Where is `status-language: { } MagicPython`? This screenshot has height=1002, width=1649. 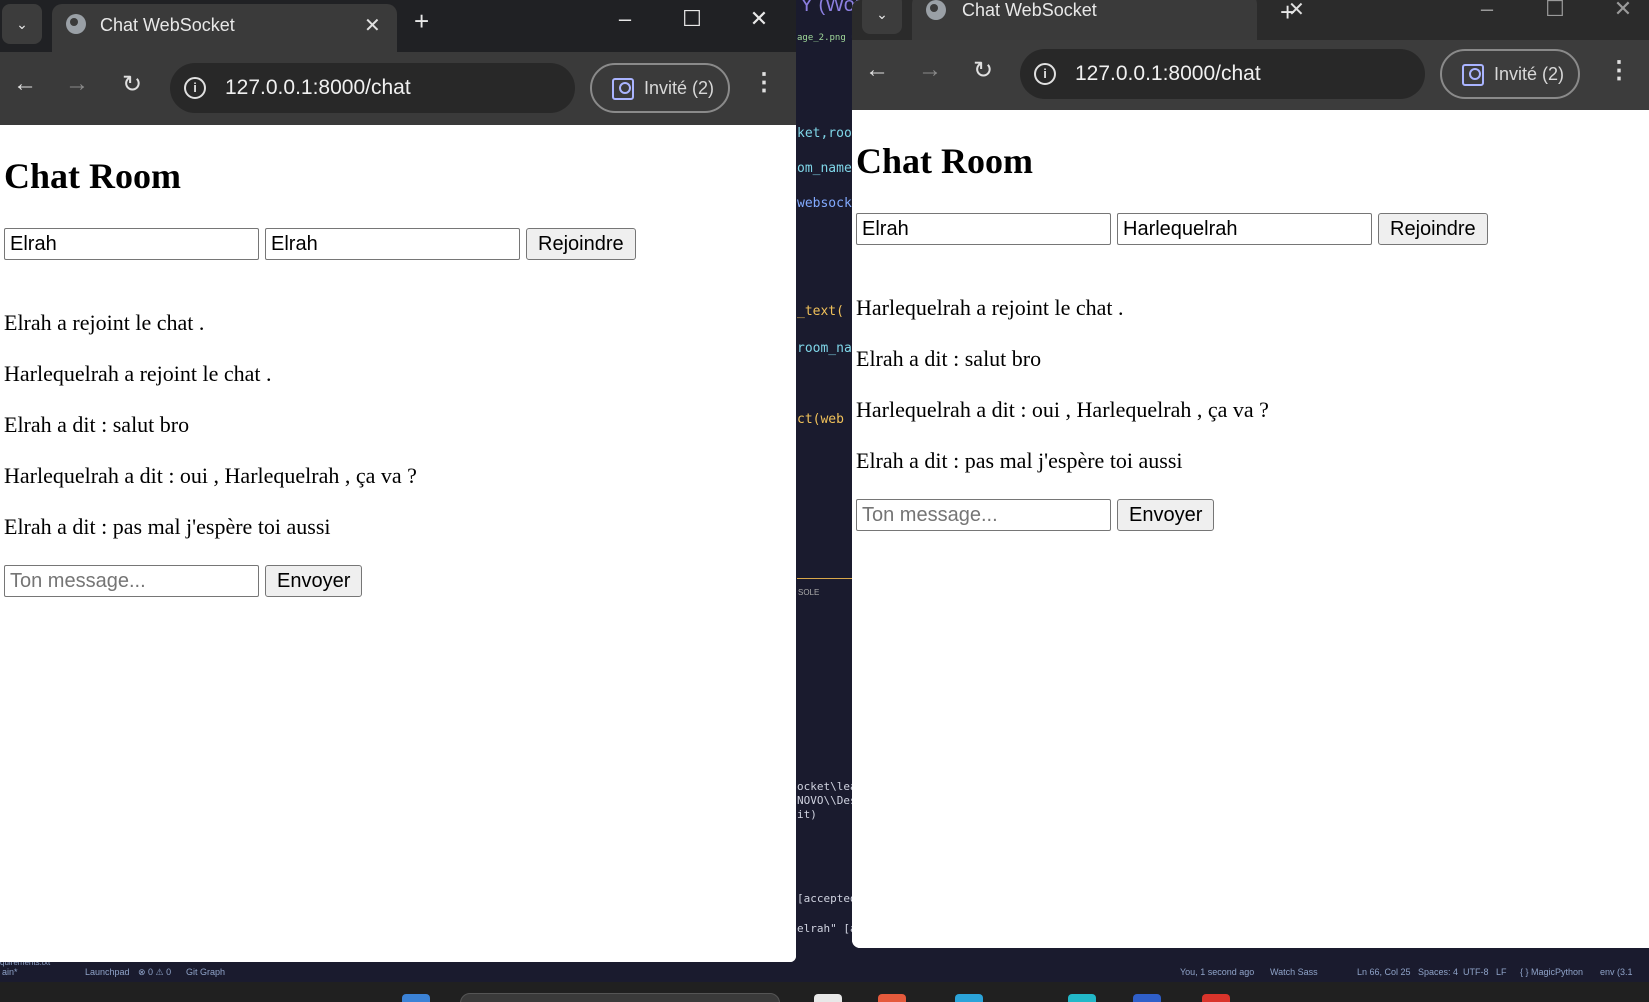 status-language: { } MagicPython is located at coordinates (1551, 972).